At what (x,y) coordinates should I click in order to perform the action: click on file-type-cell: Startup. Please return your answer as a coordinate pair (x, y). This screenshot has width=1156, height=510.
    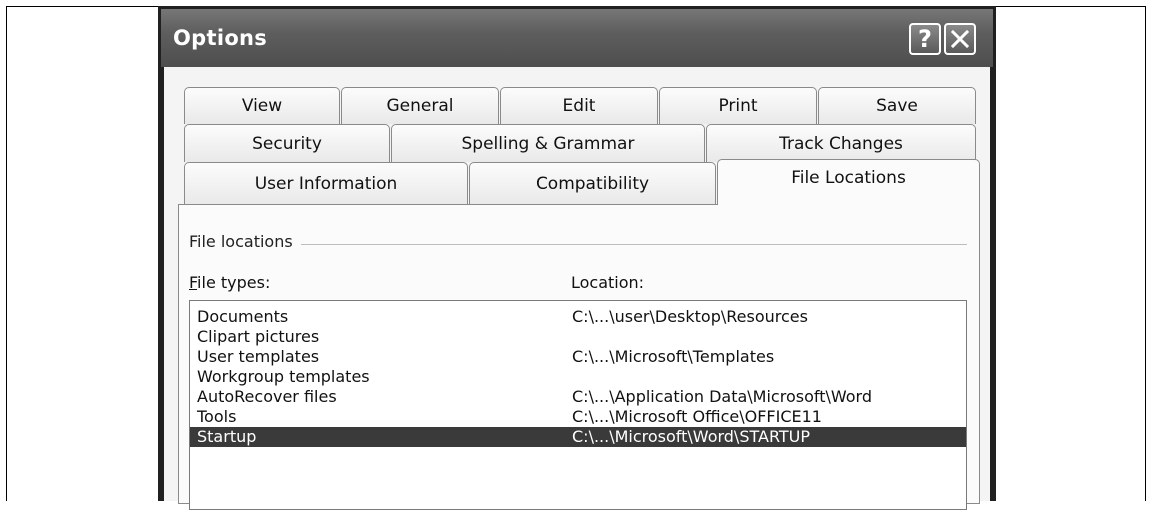
    Looking at the image, I should click on (227, 436).